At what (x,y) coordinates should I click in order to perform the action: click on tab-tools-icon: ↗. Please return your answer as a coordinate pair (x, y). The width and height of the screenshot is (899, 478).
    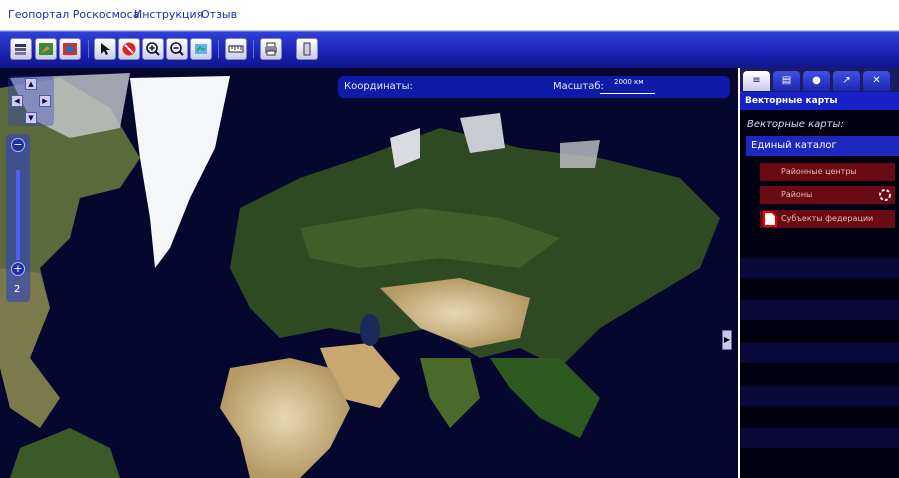
    Looking at the image, I should click on (846, 81).